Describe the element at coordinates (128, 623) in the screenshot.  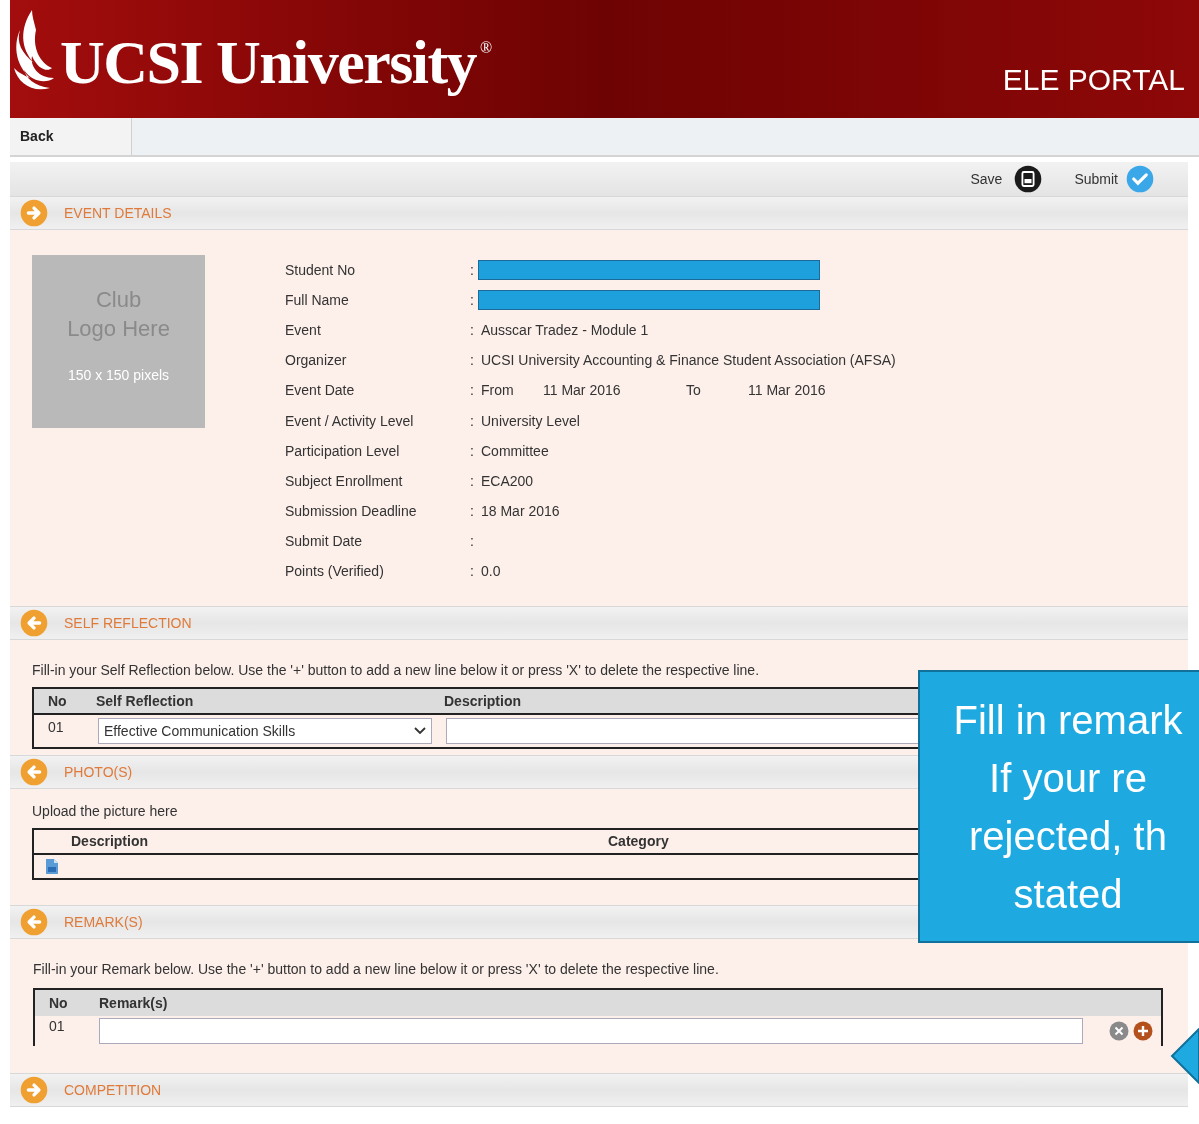
I see `section-title: SELF REFLECTION` at that location.